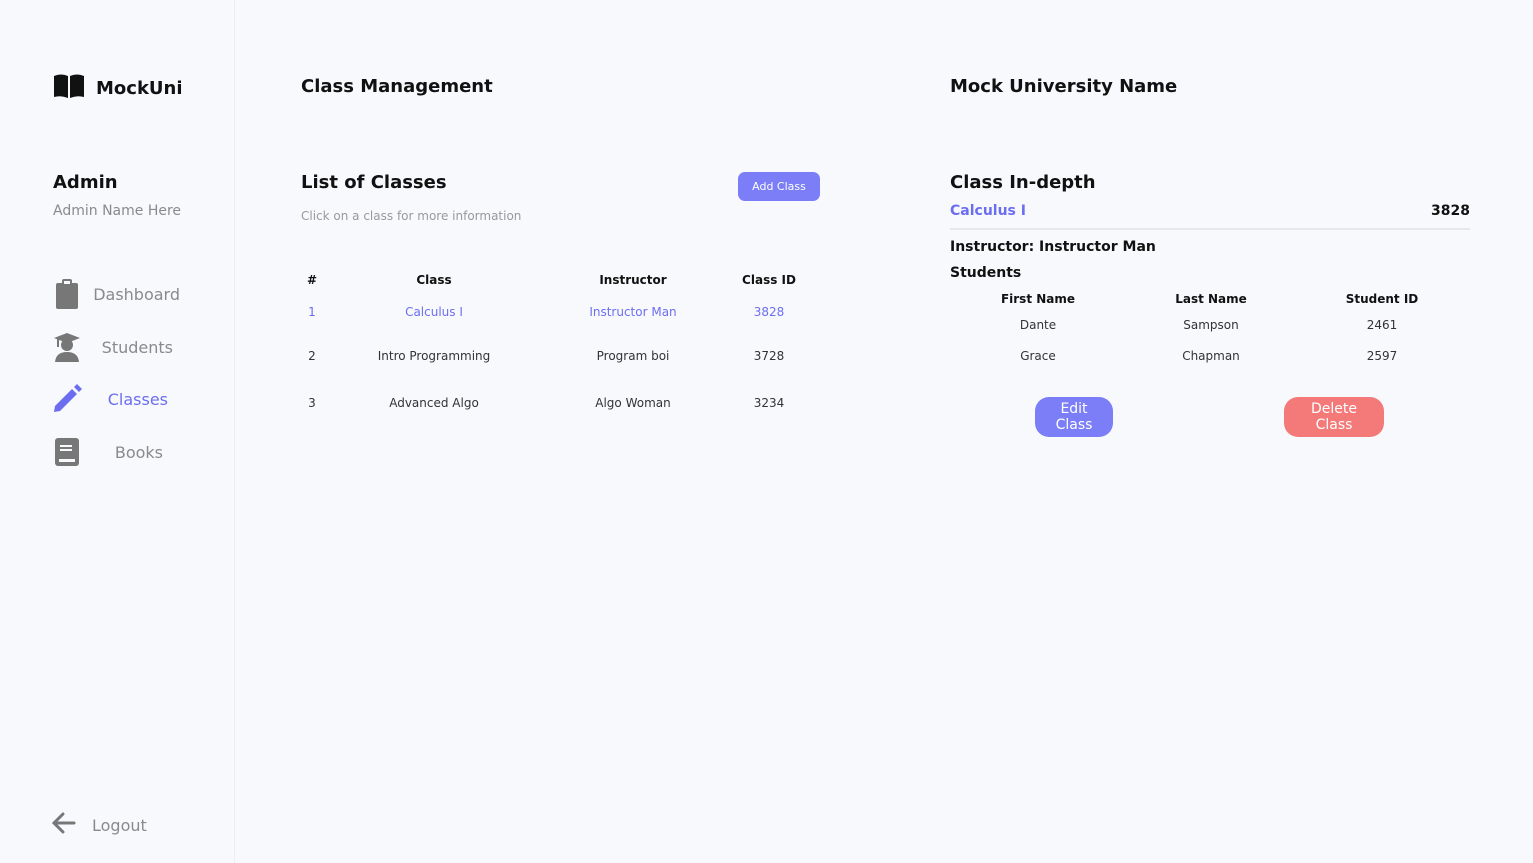  What do you see at coordinates (1334, 425) in the screenshot?
I see `delete-button-label-line2: Class` at bounding box center [1334, 425].